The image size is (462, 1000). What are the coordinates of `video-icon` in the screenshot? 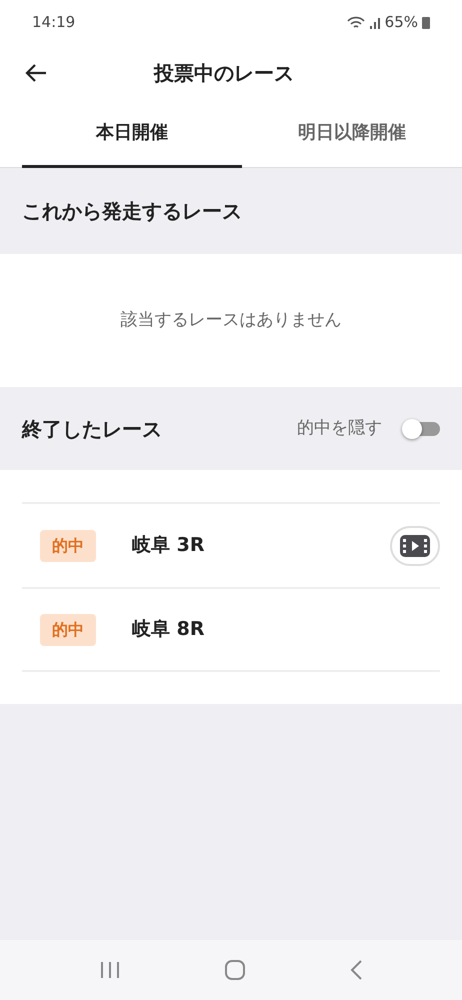 It's located at (415, 545).